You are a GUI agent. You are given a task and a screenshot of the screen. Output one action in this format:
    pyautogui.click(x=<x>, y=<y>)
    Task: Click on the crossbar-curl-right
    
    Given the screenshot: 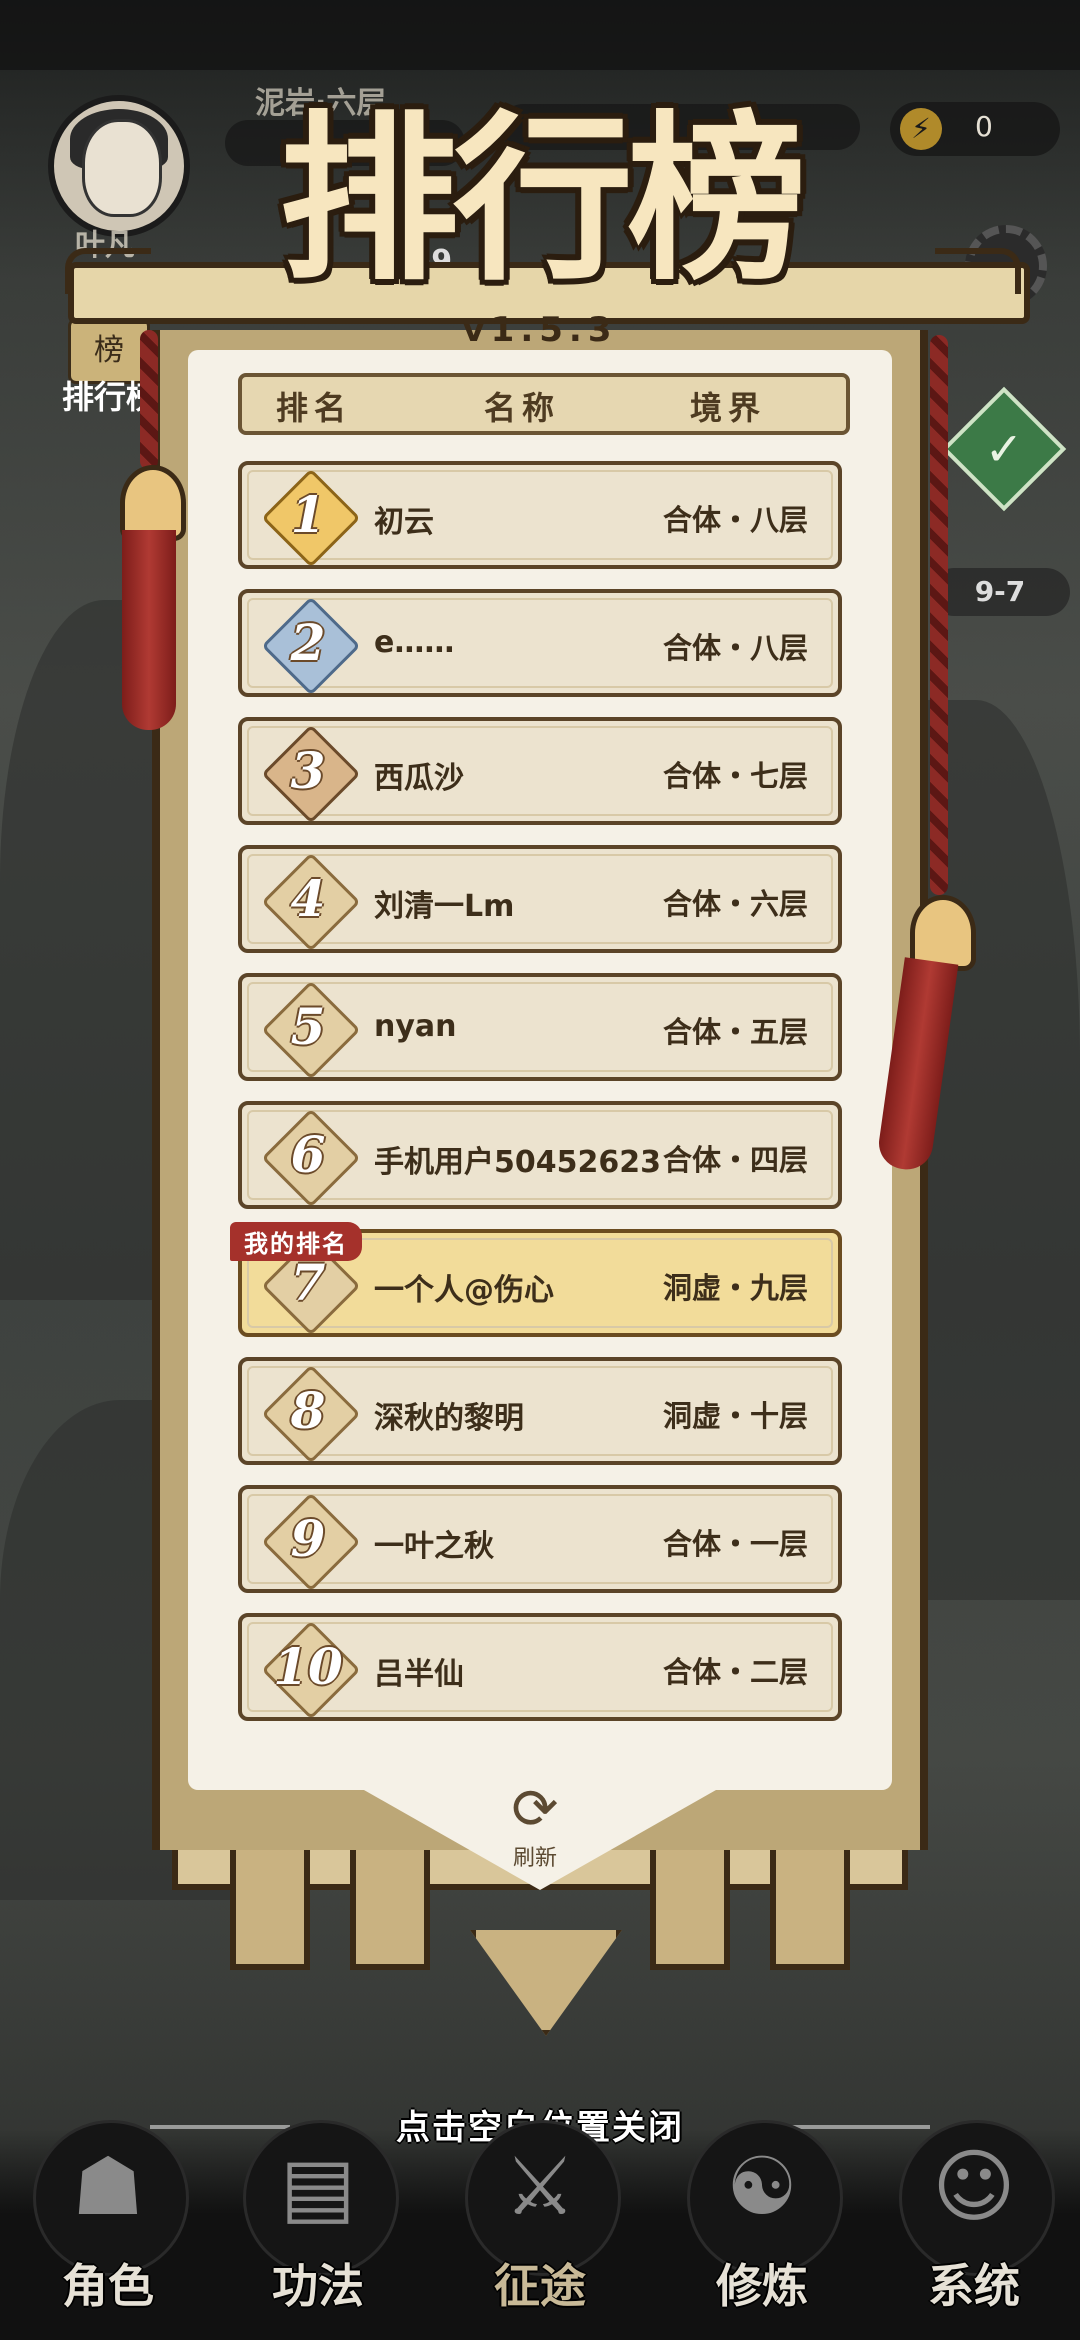 What is the action you would take?
    pyautogui.click(x=978, y=271)
    